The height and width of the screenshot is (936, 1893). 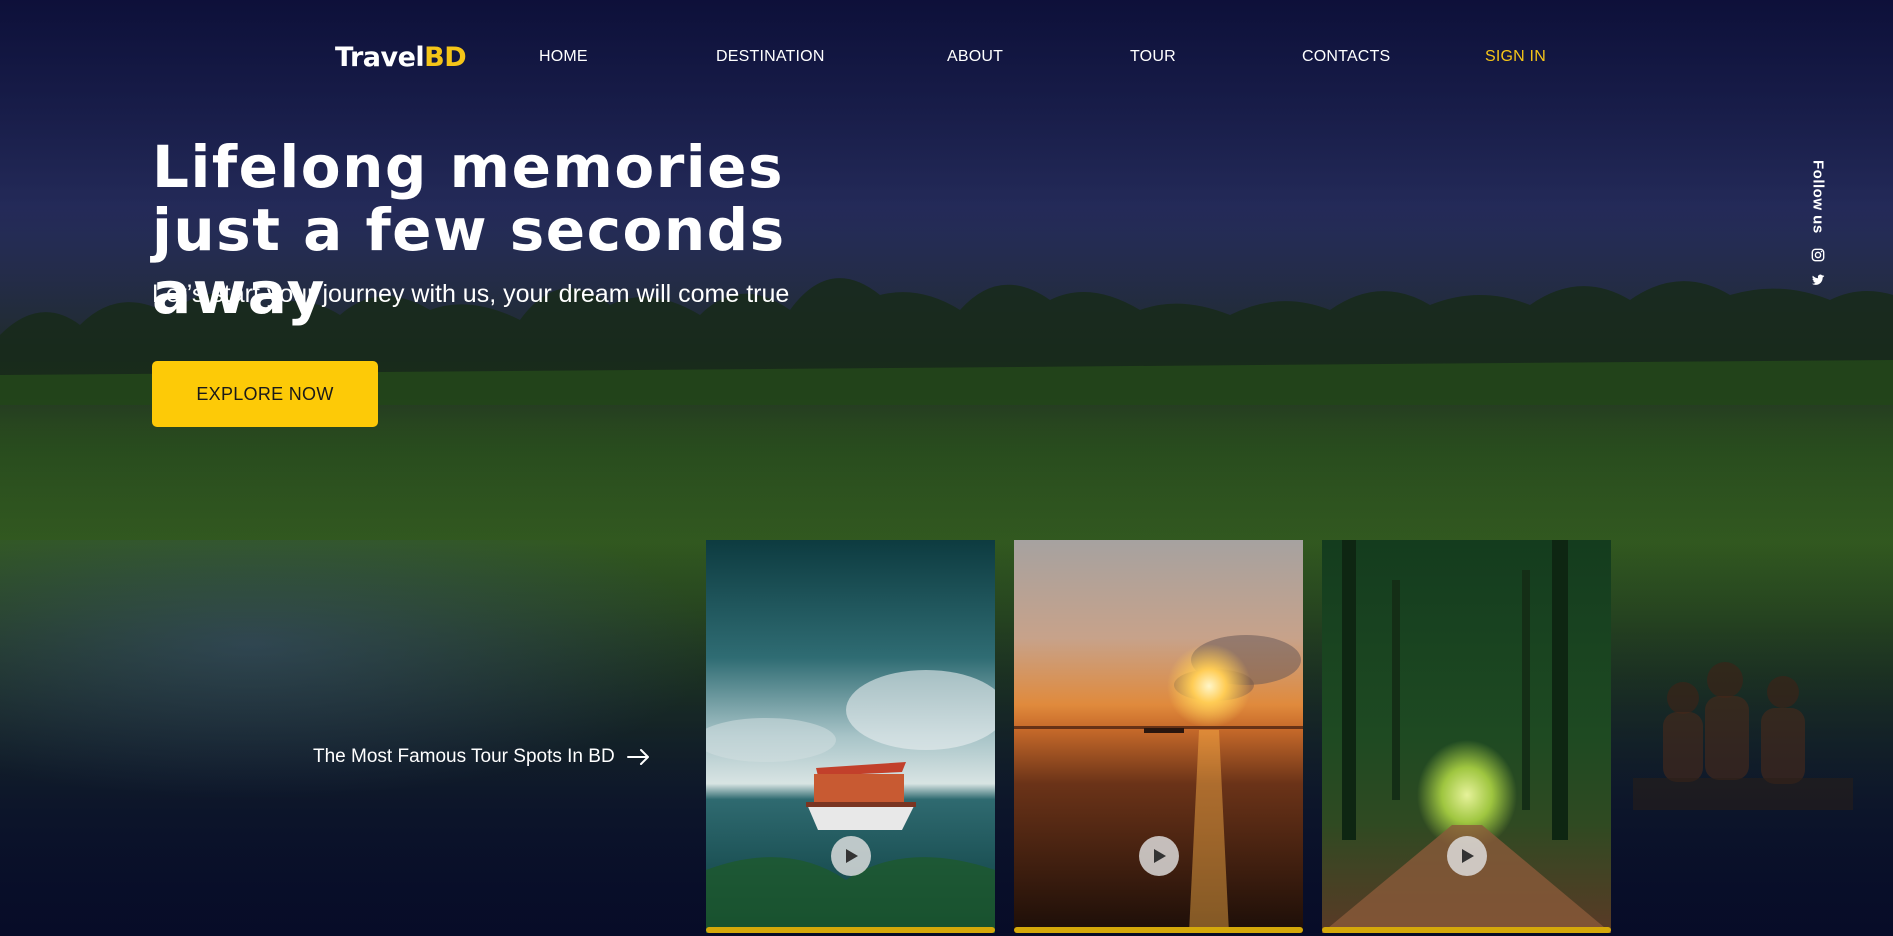 What do you see at coordinates (1818, 280) in the screenshot?
I see `twitter-icon` at bounding box center [1818, 280].